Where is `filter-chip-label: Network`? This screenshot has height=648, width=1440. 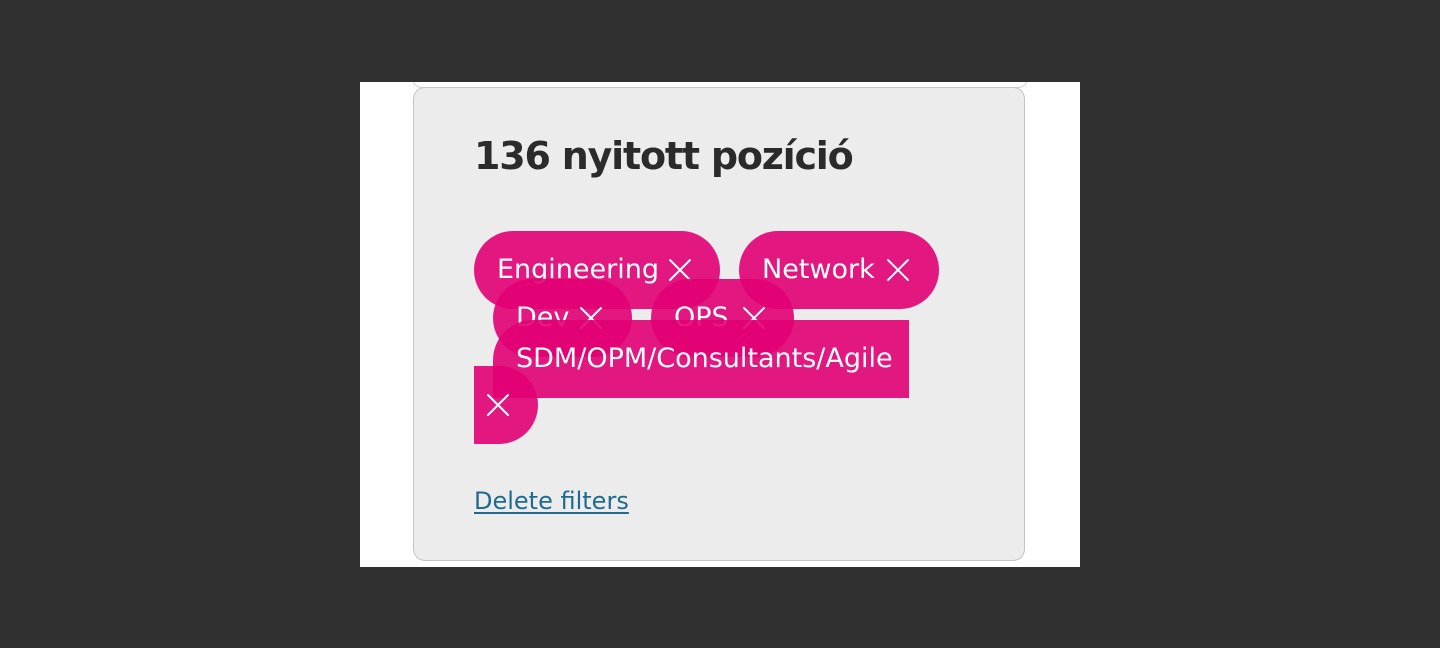
filter-chip-label: Network is located at coordinates (818, 269).